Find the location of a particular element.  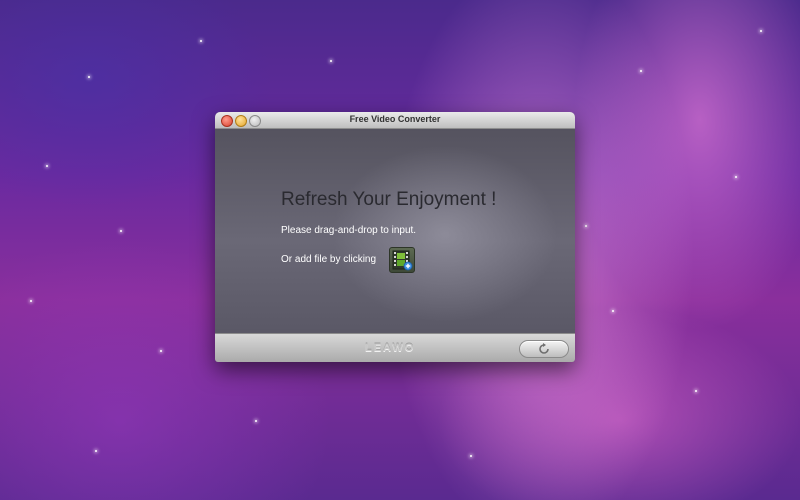

drag-drop-hint: Please drag-and-drop to input. is located at coordinates (349, 230).